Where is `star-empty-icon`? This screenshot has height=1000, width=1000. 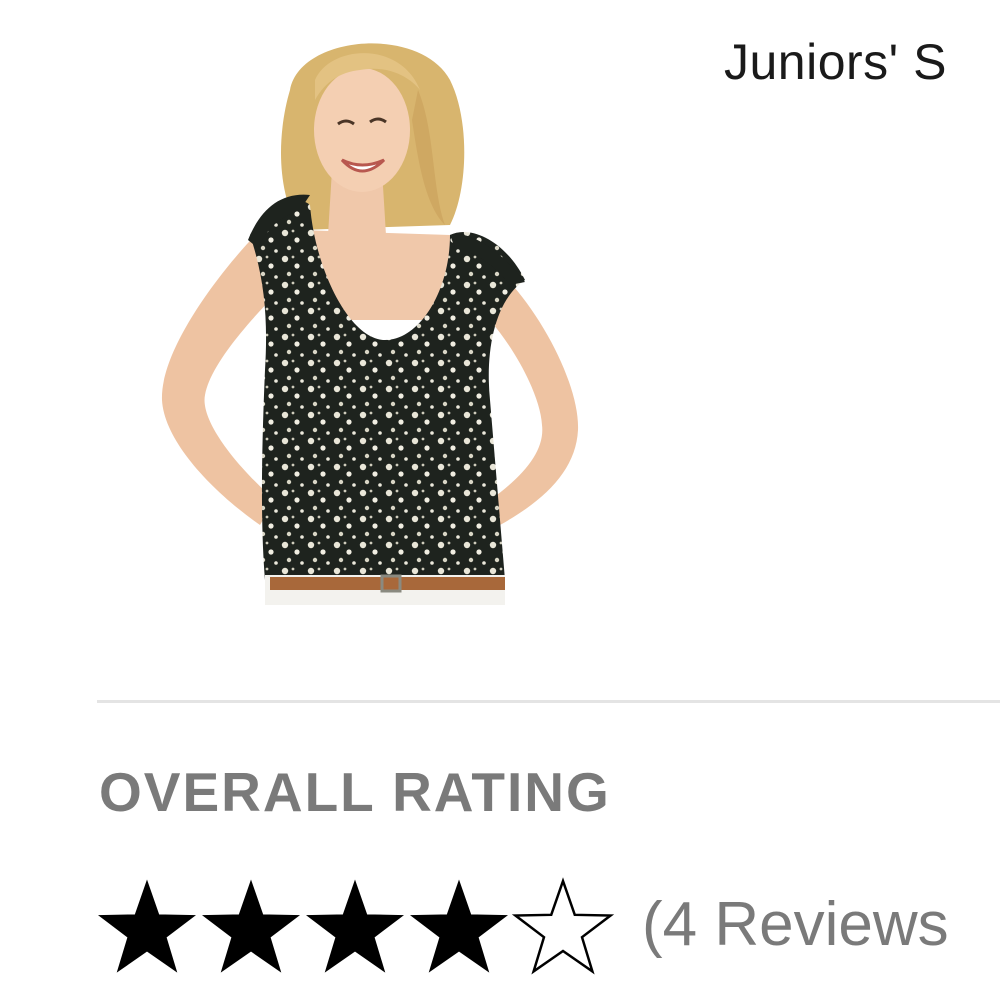 star-empty-icon is located at coordinates (563, 926).